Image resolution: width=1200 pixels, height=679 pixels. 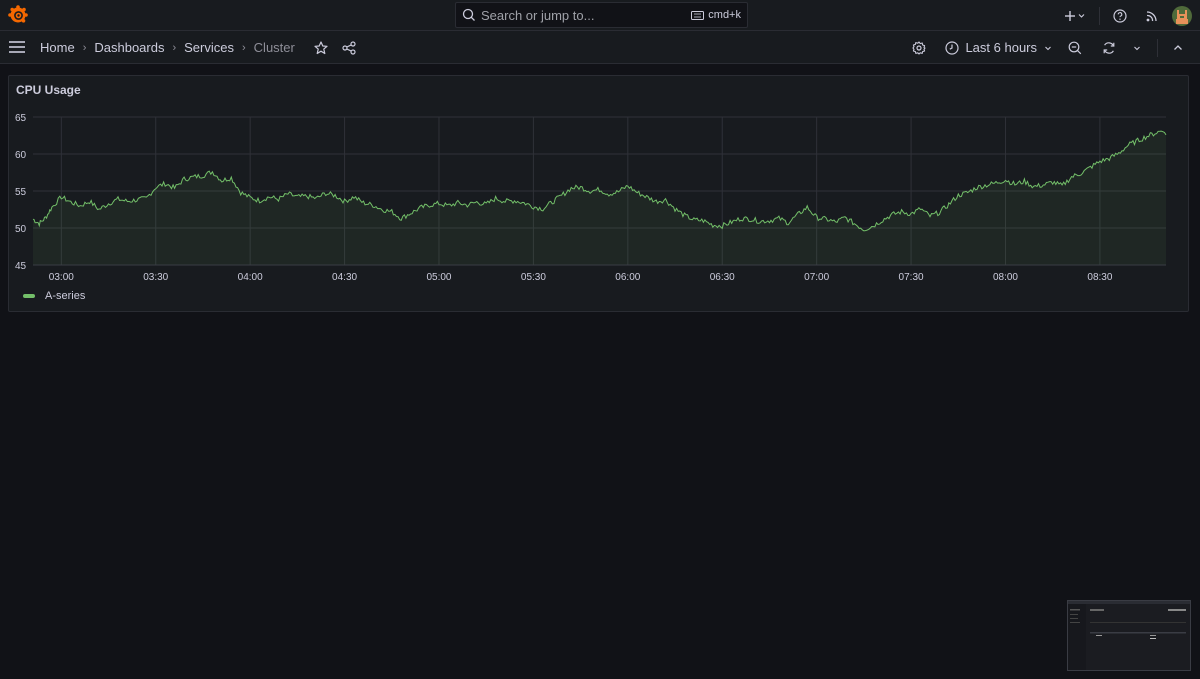 I want to click on time-range-picker: Last 6 hours, so click(x=999, y=47).